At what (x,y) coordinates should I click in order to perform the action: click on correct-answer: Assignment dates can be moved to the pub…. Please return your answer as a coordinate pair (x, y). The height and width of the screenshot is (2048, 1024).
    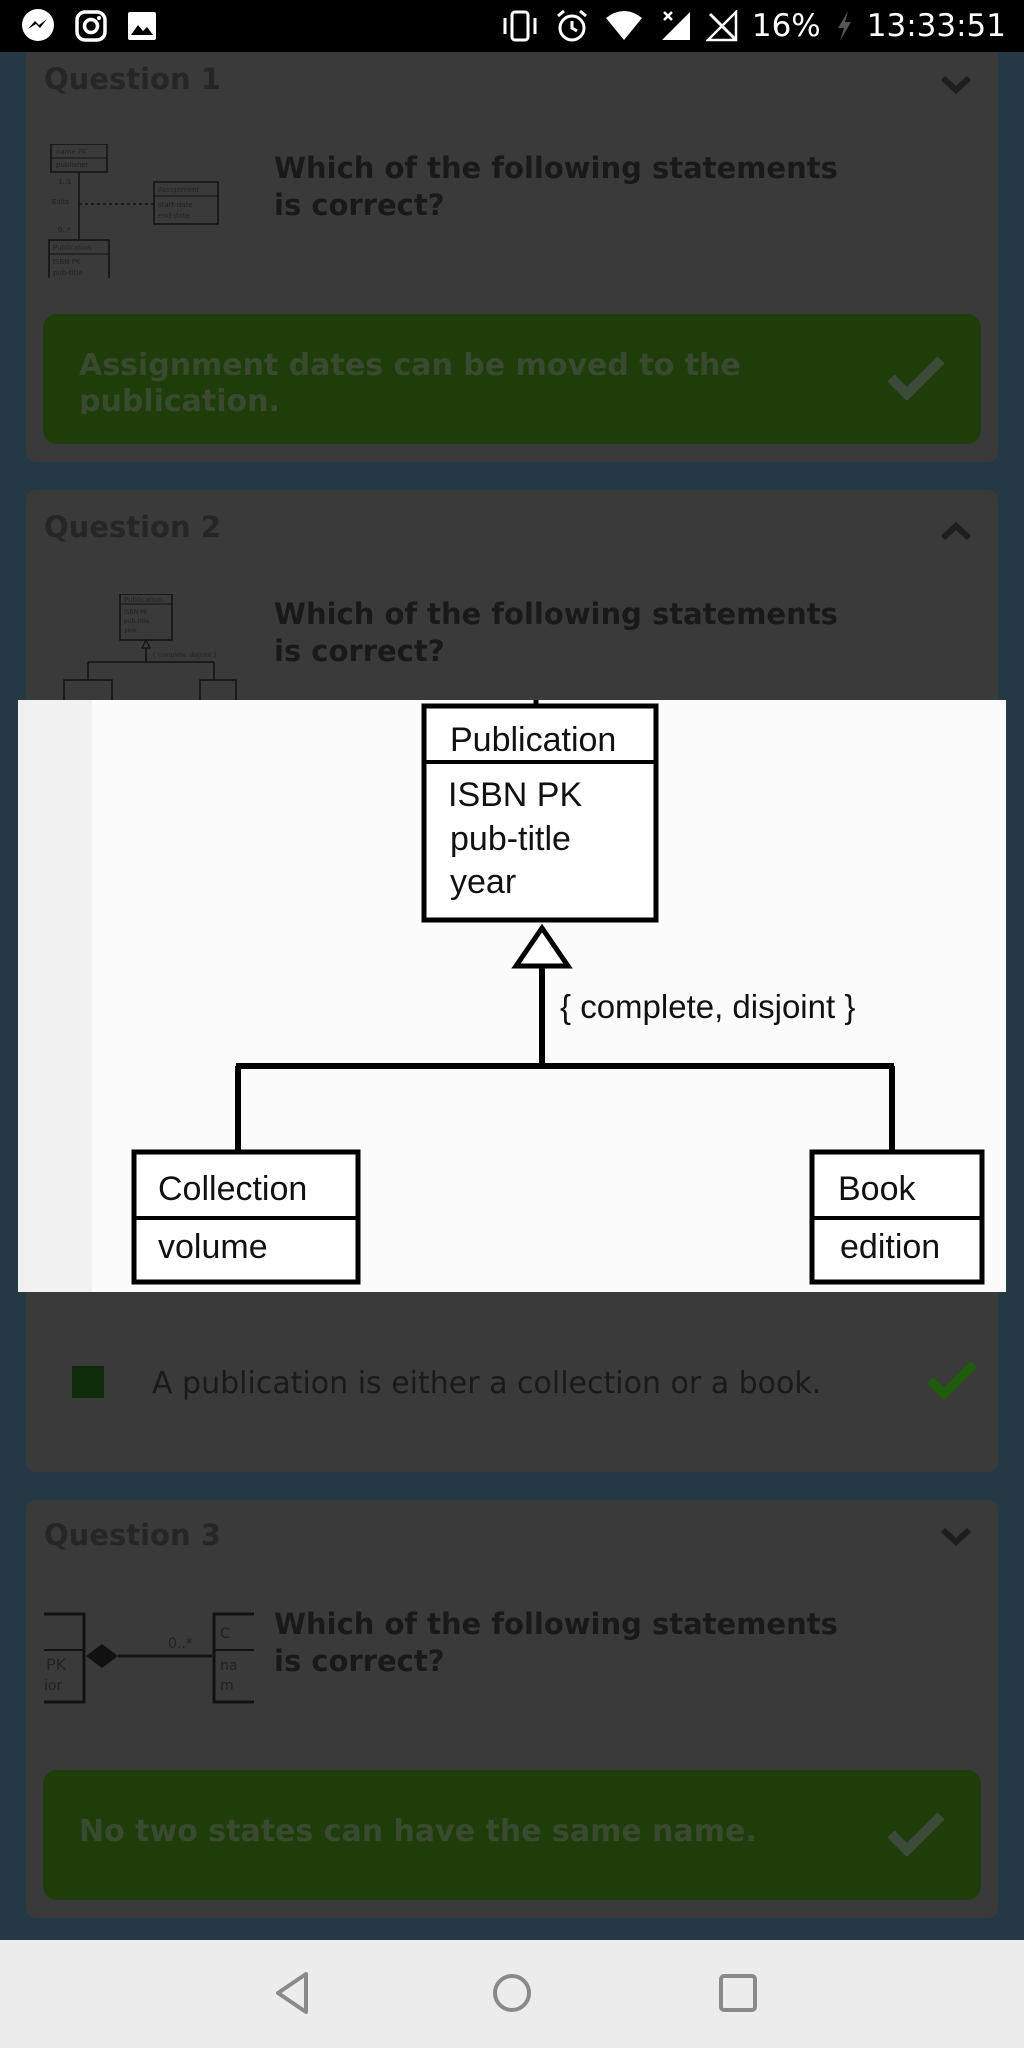
    Looking at the image, I should click on (512, 379).